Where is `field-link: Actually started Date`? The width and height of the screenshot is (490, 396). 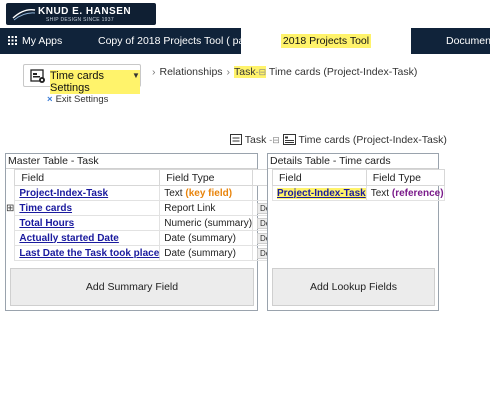 field-link: Actually started Date is located at coordinates (68, 238).